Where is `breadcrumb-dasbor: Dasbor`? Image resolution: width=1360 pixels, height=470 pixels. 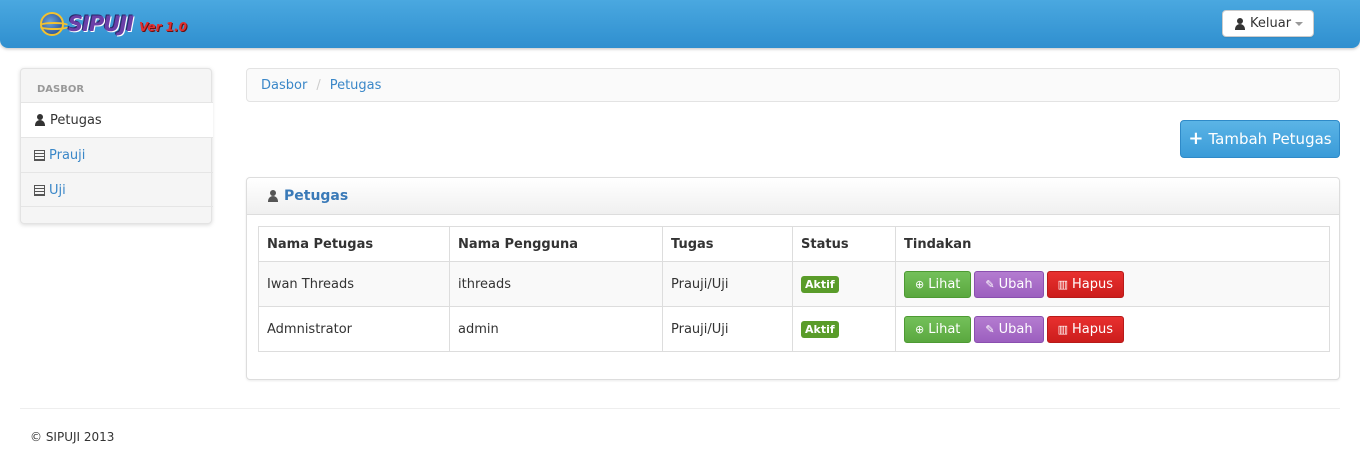
breadcrumb-dasbor: Dasbor is located at coordinates (284, 85).